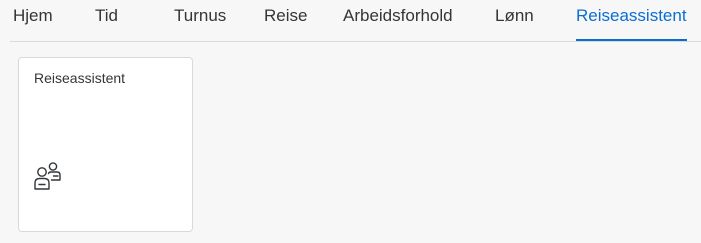  I want to click on tab-hjem: Hjem, so click(33, 23).